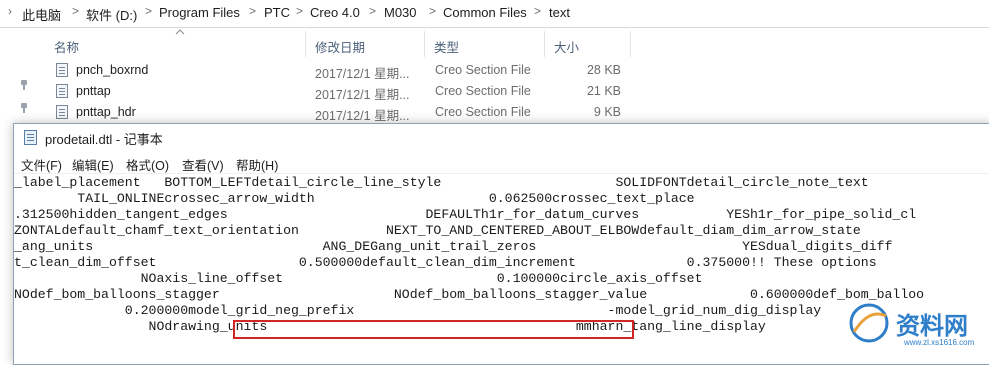  What do you see at coordinates (516, 44) in the screenshot?
I see `column-header-row: 名称 修改日期 类型 大小` at bounding box center [516, 44].